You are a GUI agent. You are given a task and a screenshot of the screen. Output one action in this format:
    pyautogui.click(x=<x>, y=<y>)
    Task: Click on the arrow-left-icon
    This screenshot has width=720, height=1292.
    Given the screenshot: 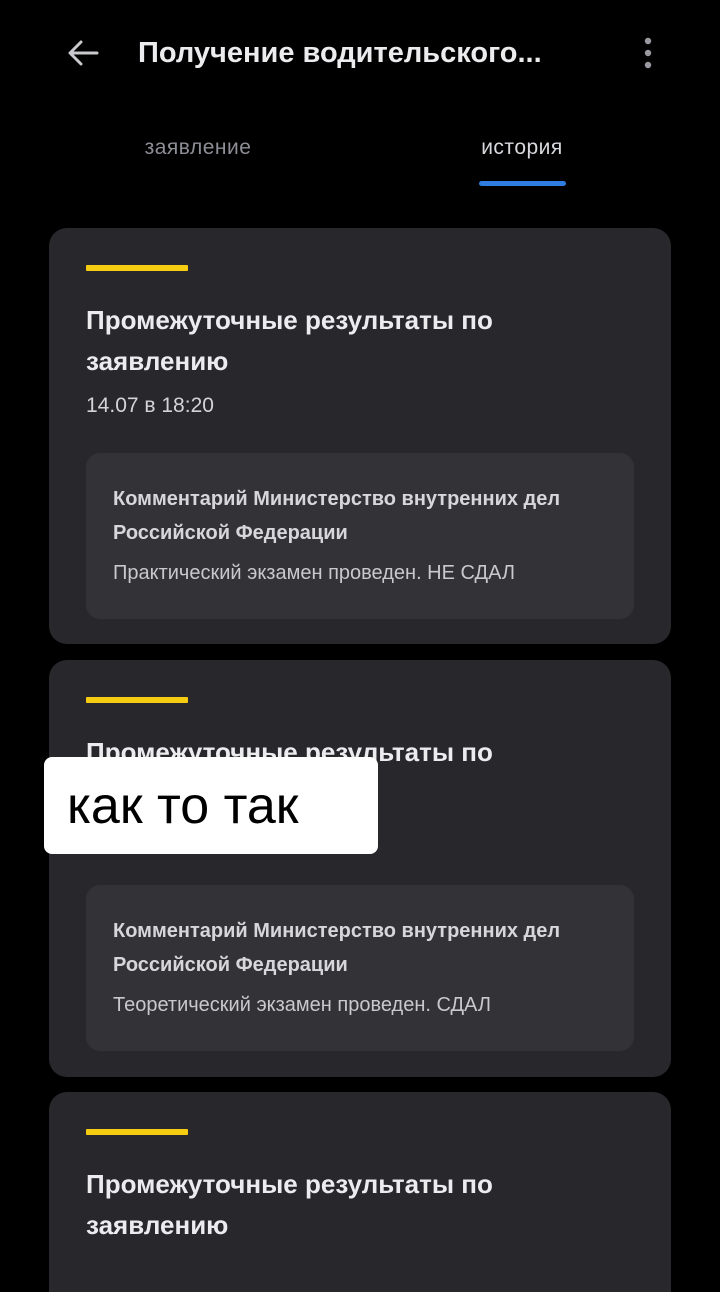 What is the action you would take?
    pyautogui.click(x=83, y=53)
    